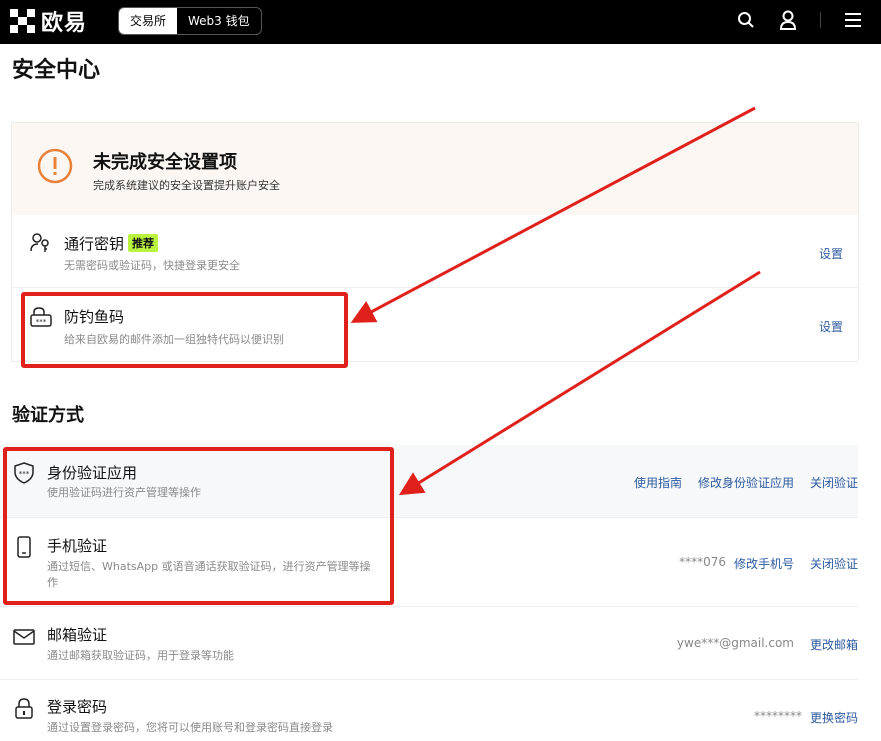  I want to click on tab-exchange: 交易所, so click(148, 21).